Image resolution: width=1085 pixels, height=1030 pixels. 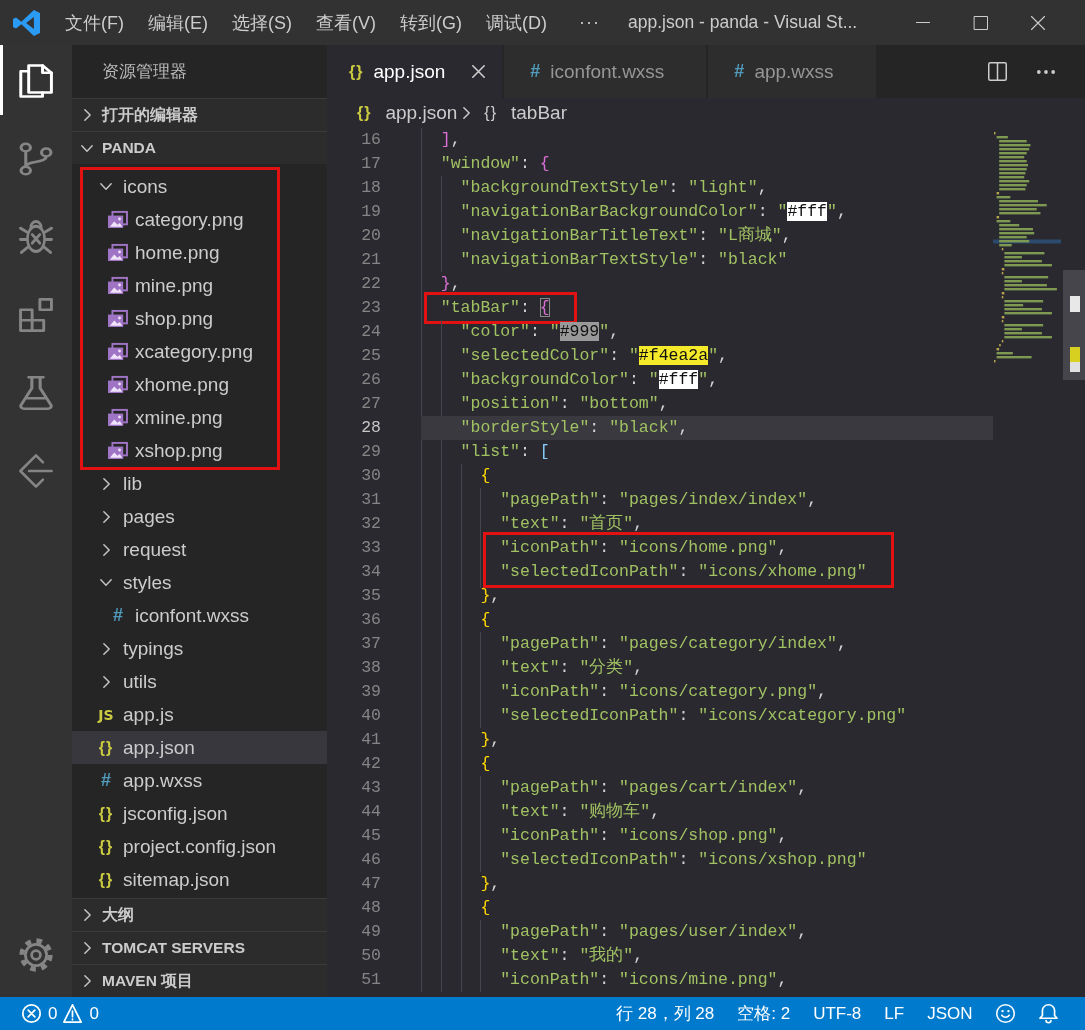 What do you see at coordinates (180, 450) in the screenshot?
I see `tree-item: xshop.png` at bounding box center [180, 450].